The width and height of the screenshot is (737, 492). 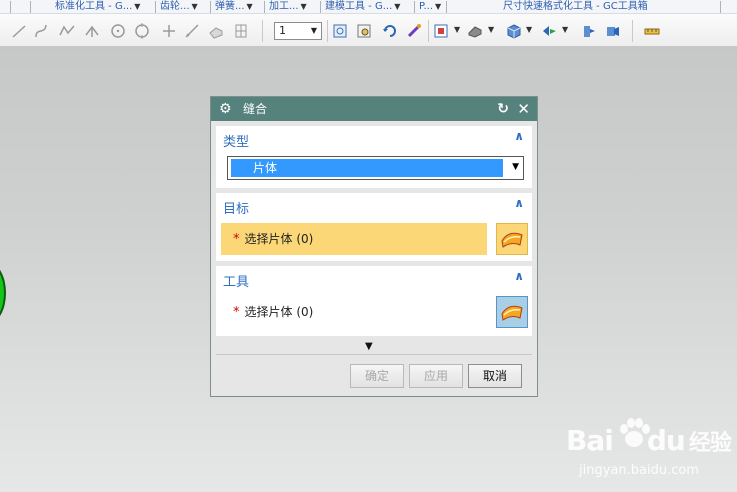 What do you see at coordinates (169, 31) in the screenshot?
I see `point-icon` at bounding box center [169, 31].